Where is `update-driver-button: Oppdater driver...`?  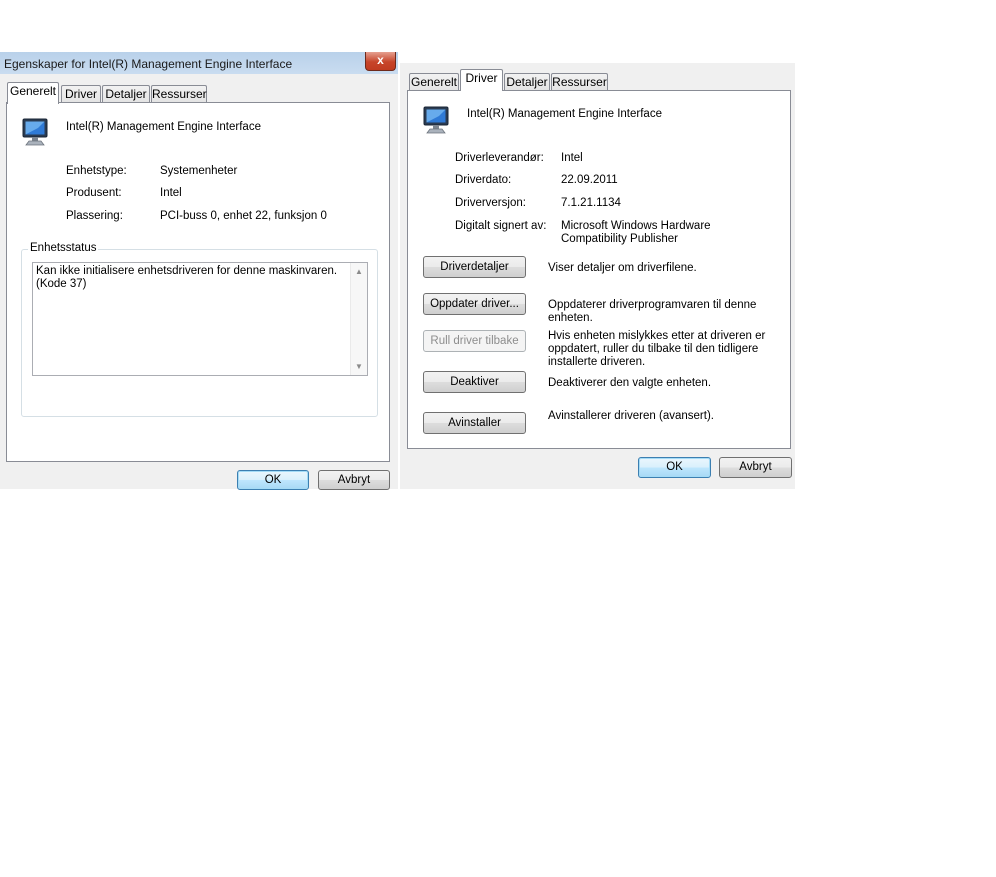 update-driver-button: Oppdater driver... is located at coordinates (474, 304).